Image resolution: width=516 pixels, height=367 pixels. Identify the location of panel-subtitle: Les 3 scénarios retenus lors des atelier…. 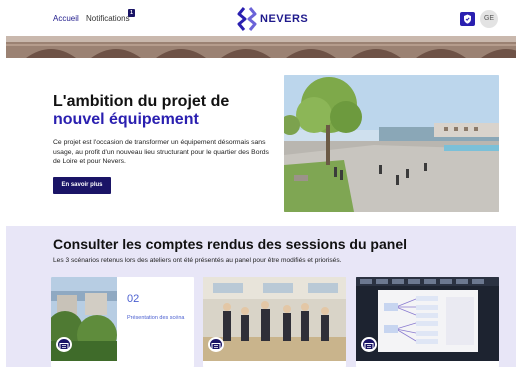
(197, 260).